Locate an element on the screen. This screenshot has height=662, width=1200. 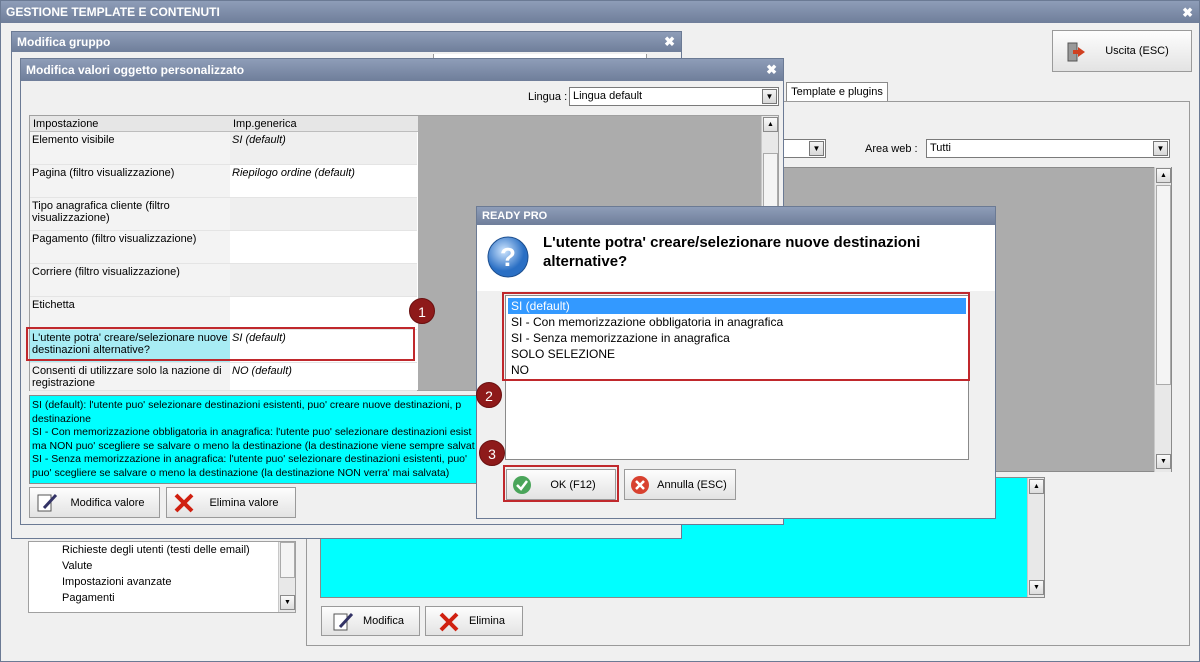
column-header-setting: Impostazione is located at coordinates (66, 124).